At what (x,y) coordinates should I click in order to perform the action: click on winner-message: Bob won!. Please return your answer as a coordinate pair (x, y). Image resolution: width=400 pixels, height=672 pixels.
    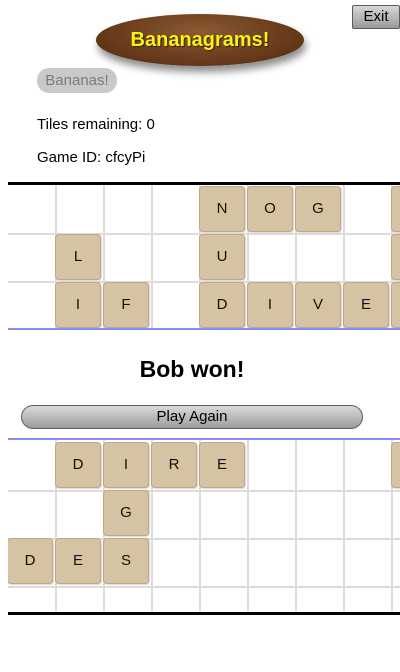
    Looking at the image, I should click on (192, 369).